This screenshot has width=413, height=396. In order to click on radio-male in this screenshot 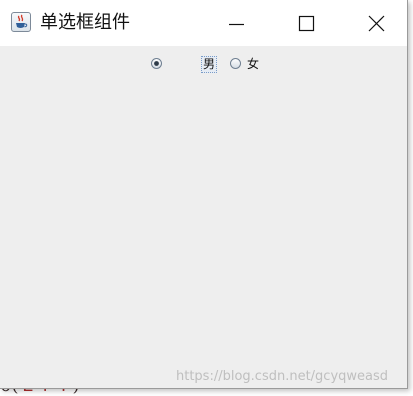, I will do `click(156, 63)`.